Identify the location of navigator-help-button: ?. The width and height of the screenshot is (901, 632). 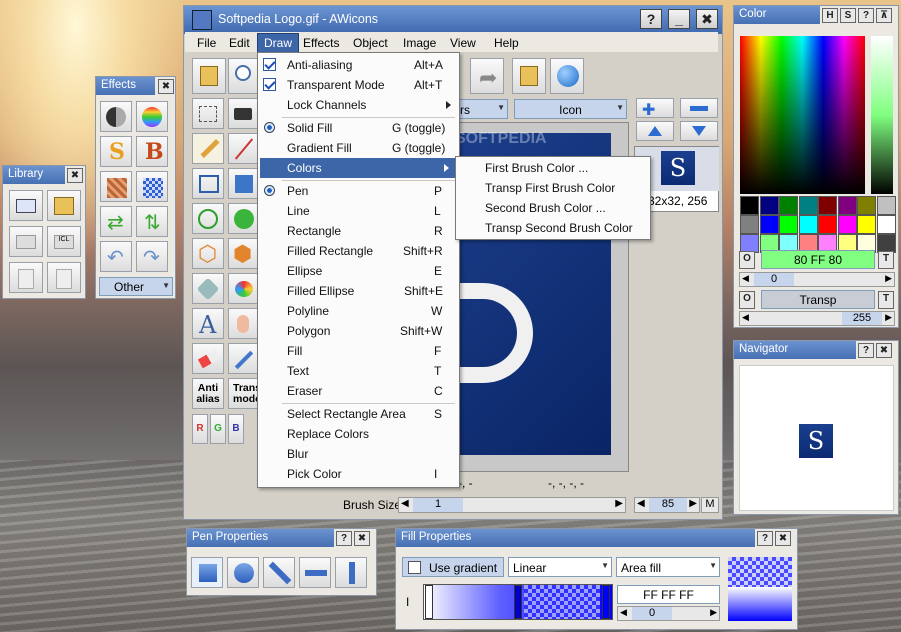
(866, 350).